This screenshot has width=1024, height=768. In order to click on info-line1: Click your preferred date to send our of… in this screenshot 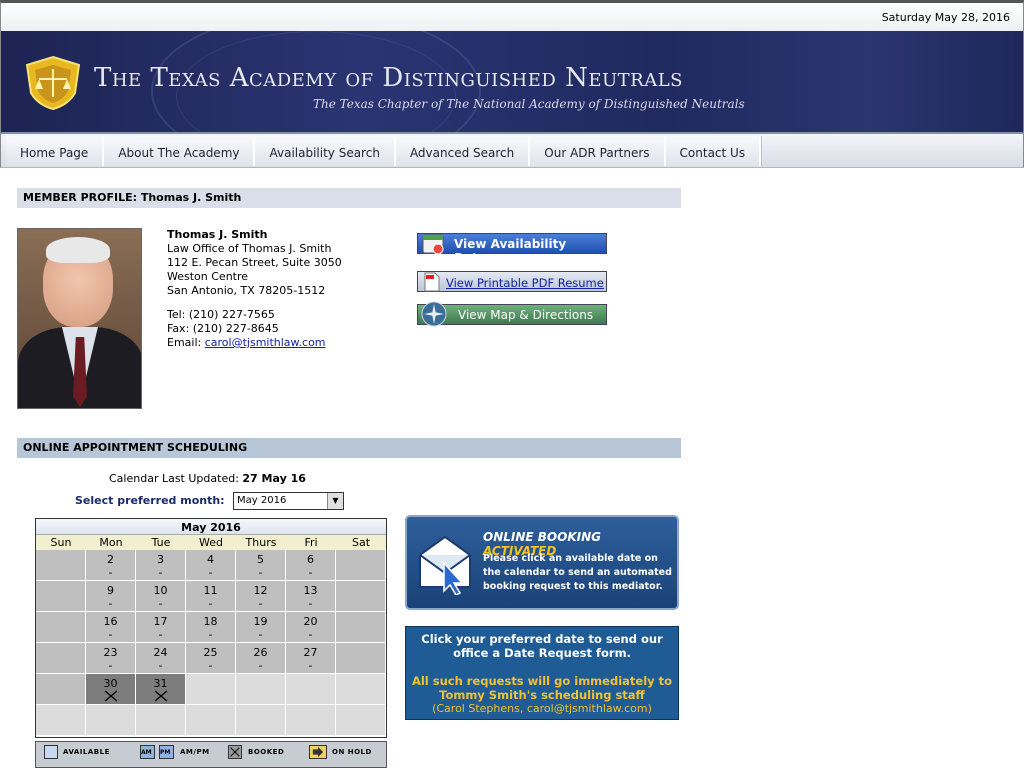, I will do `click(542, 646)`.